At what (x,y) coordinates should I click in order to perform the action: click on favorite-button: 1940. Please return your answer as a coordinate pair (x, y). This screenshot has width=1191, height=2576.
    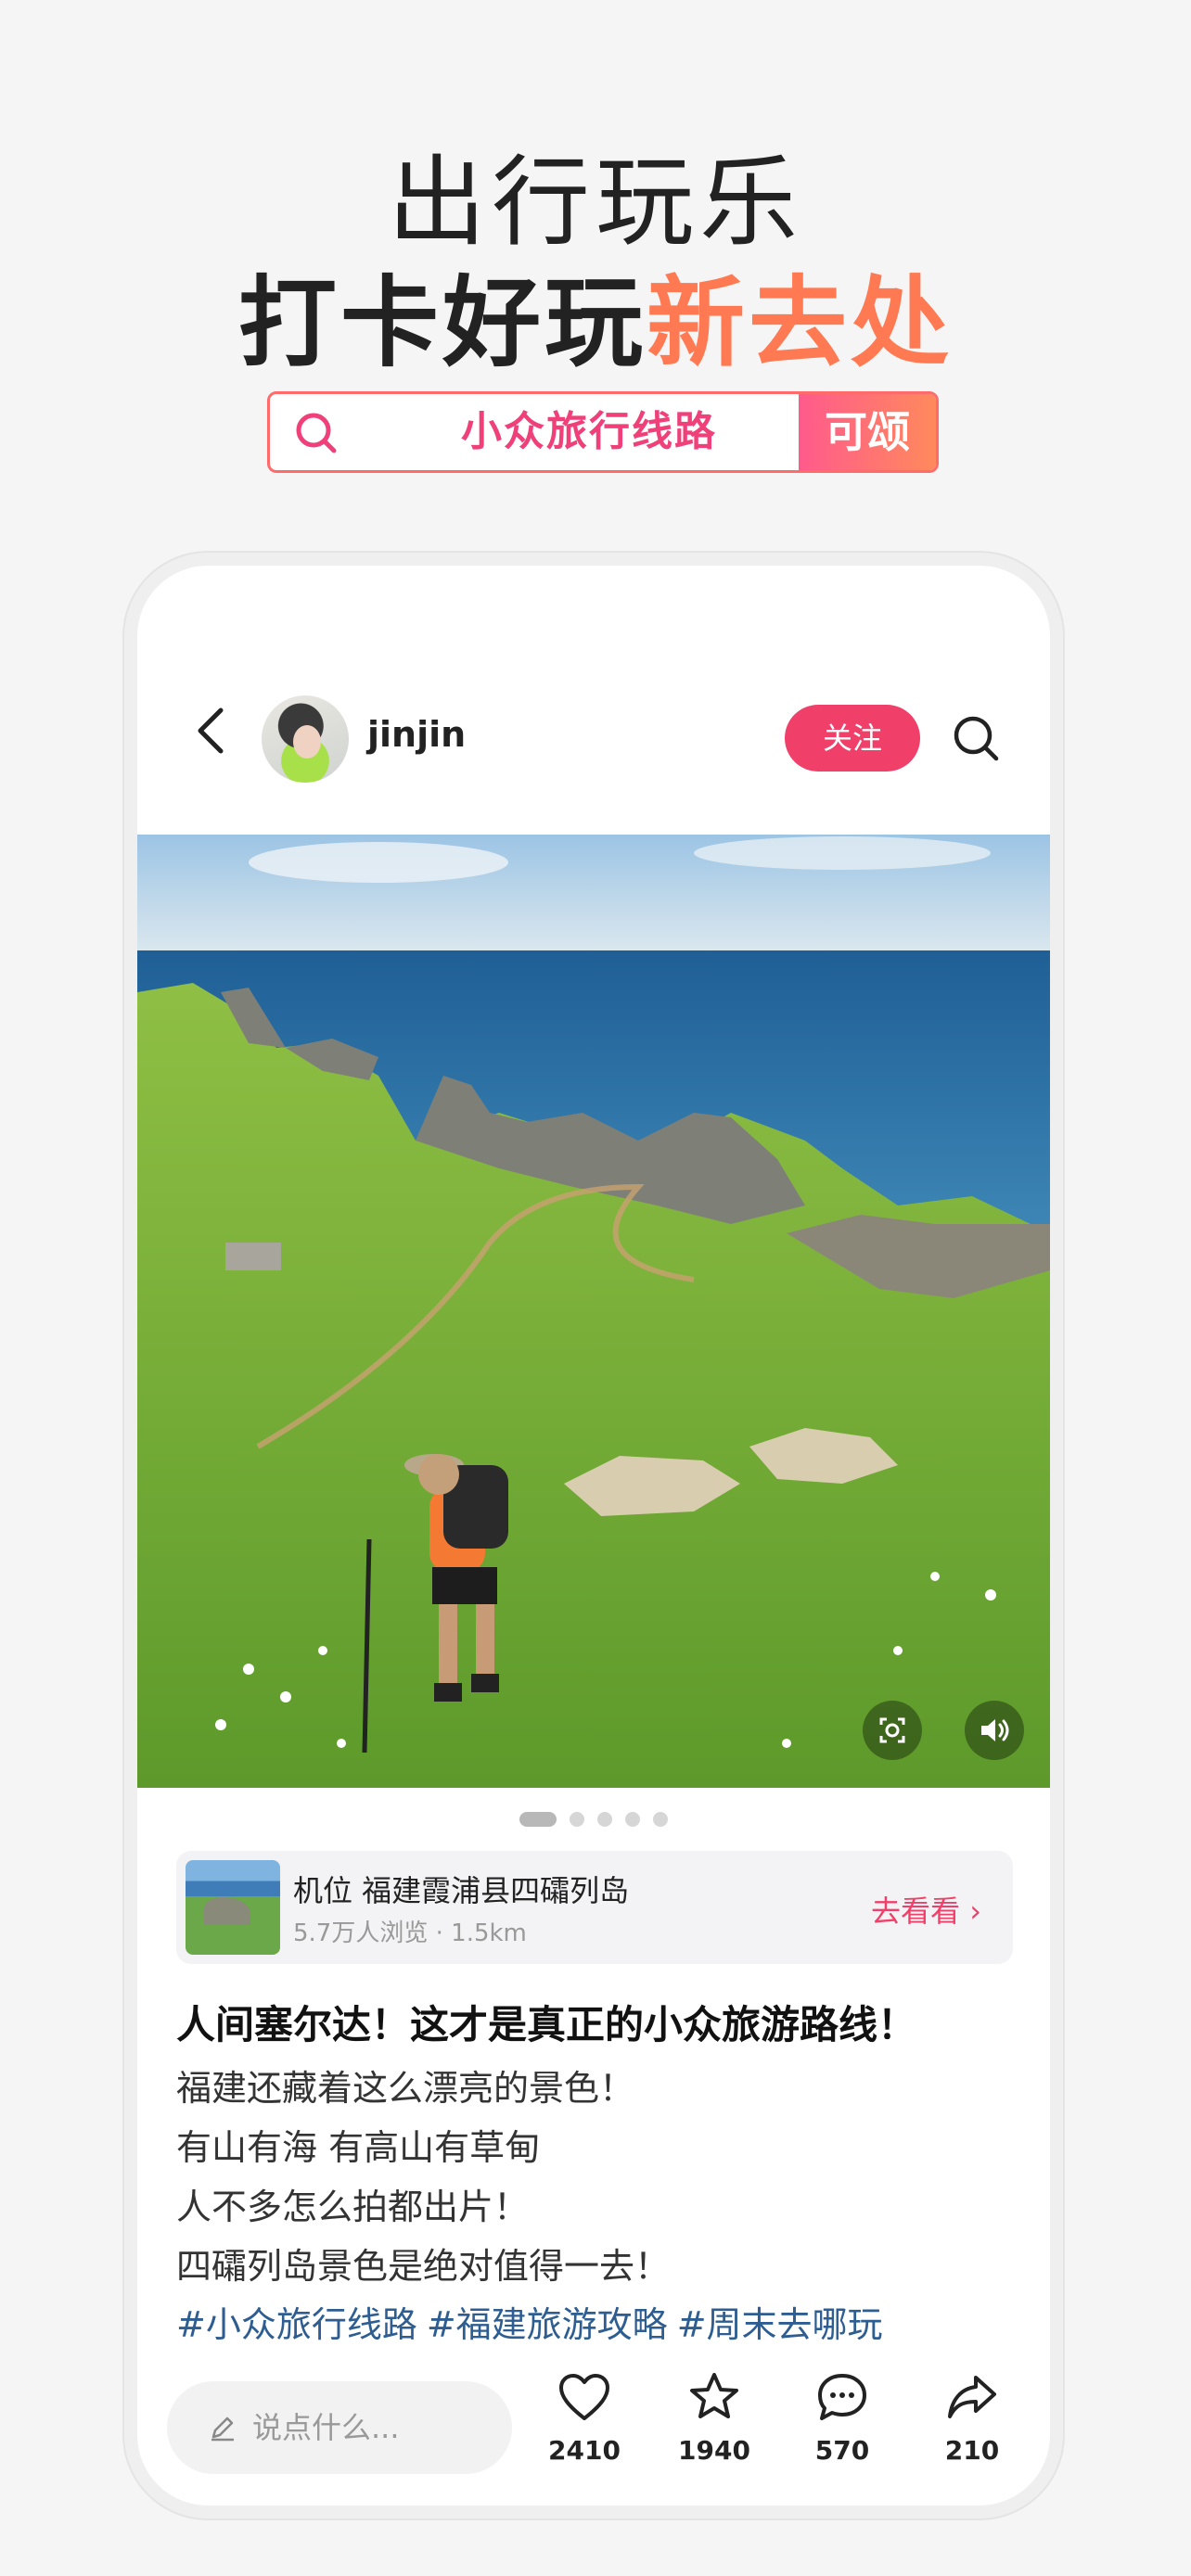
    Looking at the image, I should click on (714, 2418).